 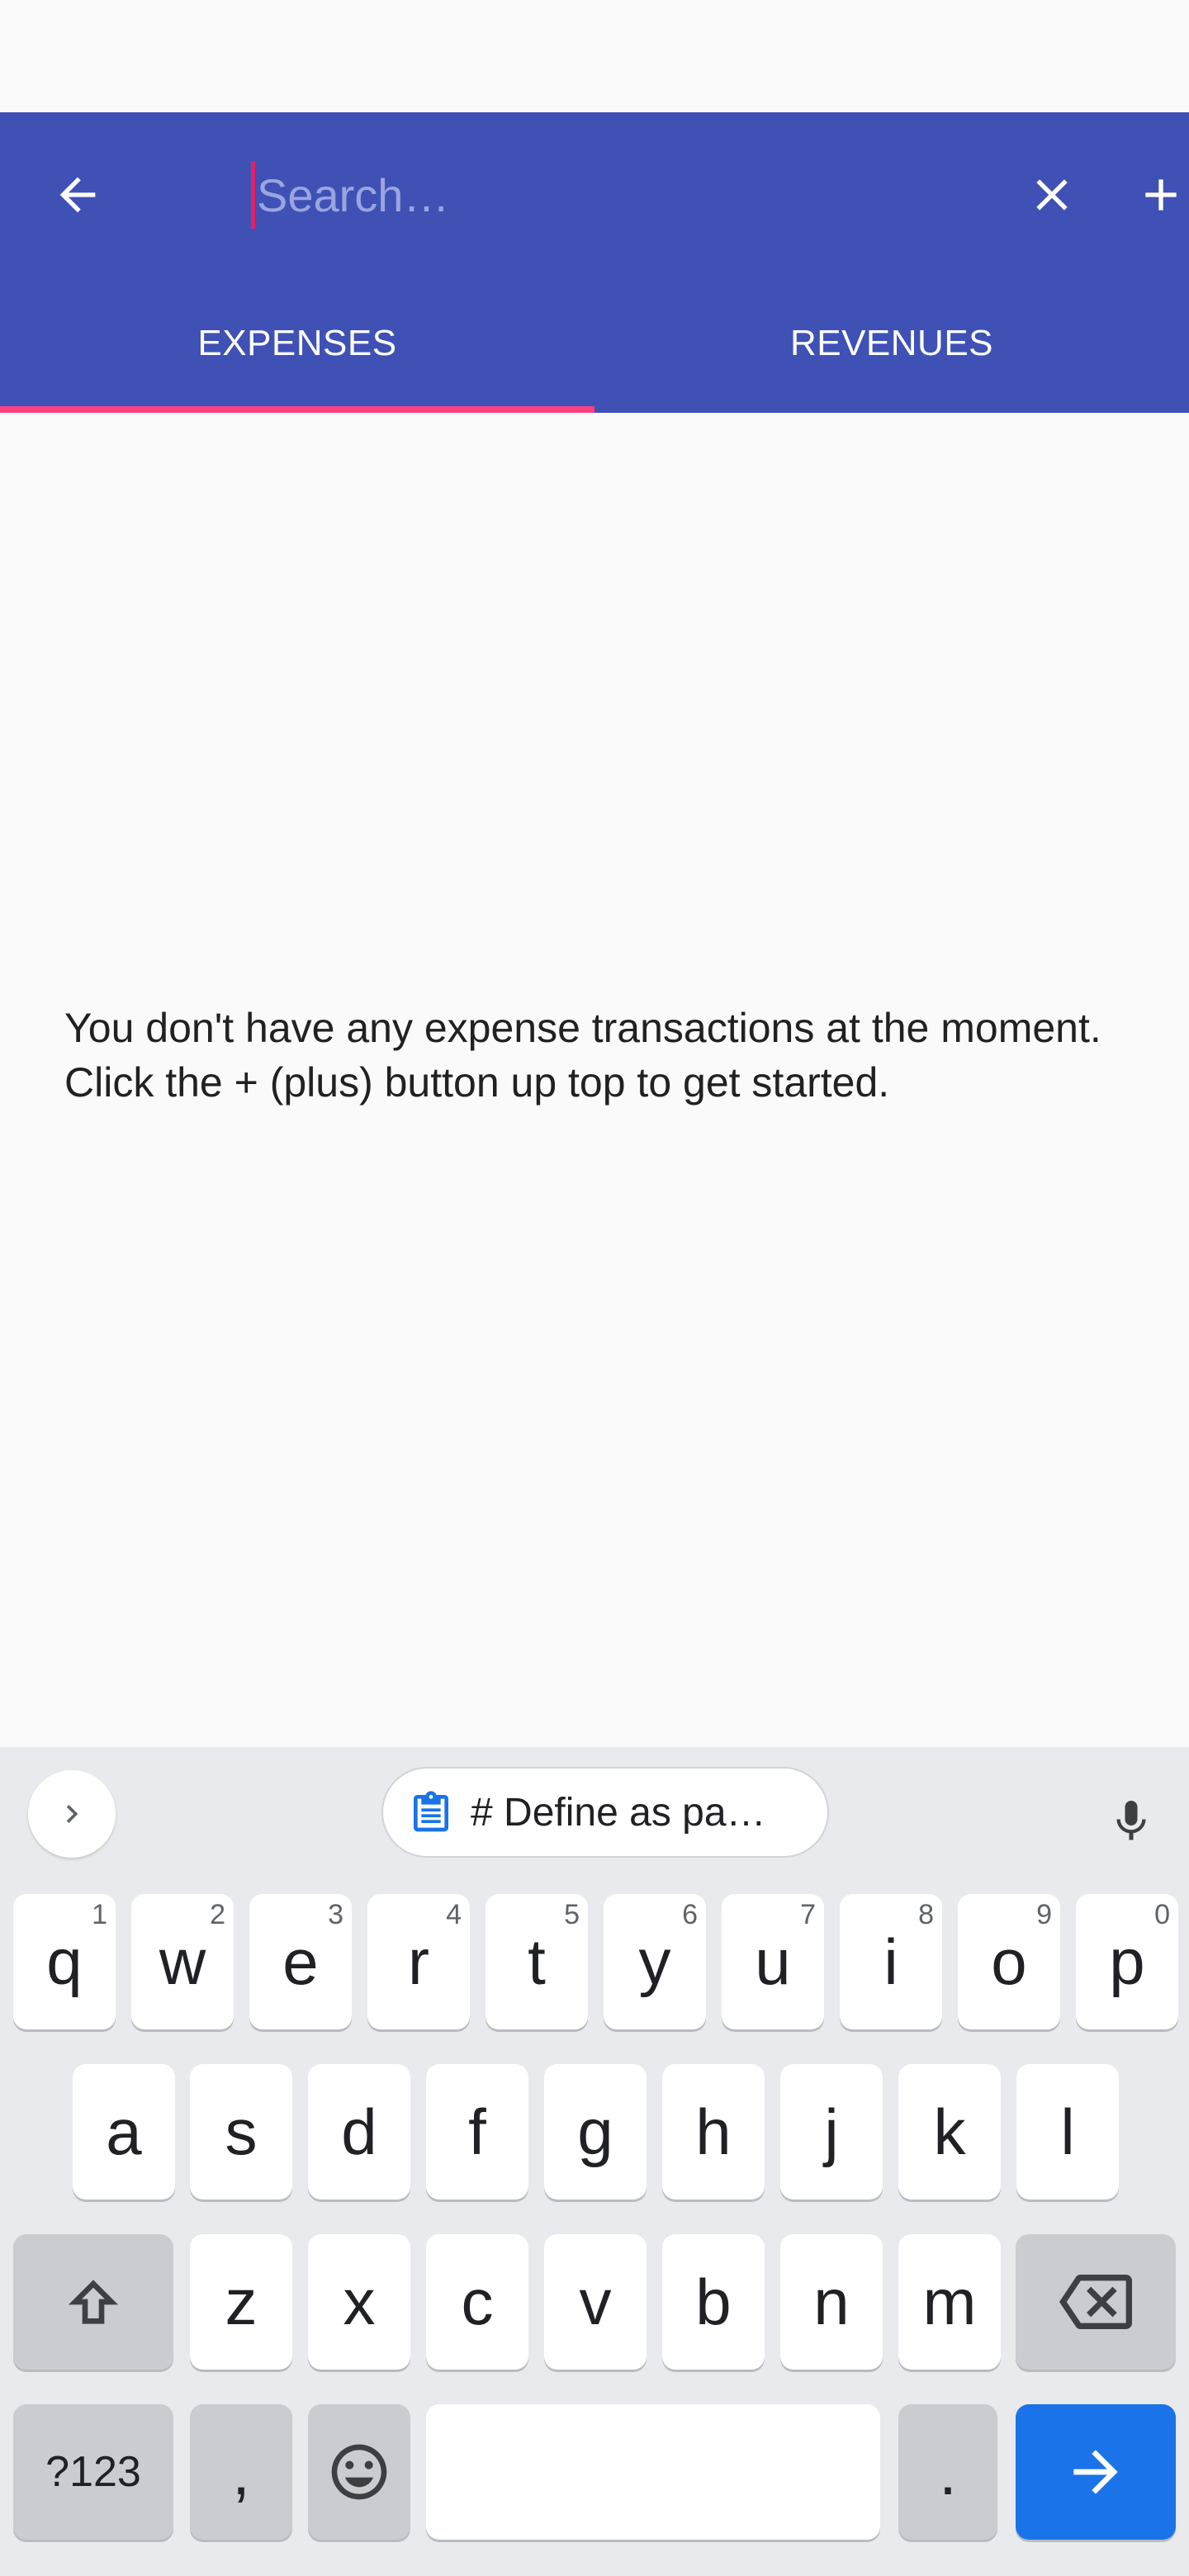 What do you see at coordinates (64, 1961) in the screenshot?
I see `key-q: q1` at bounding box center [64, 1961].